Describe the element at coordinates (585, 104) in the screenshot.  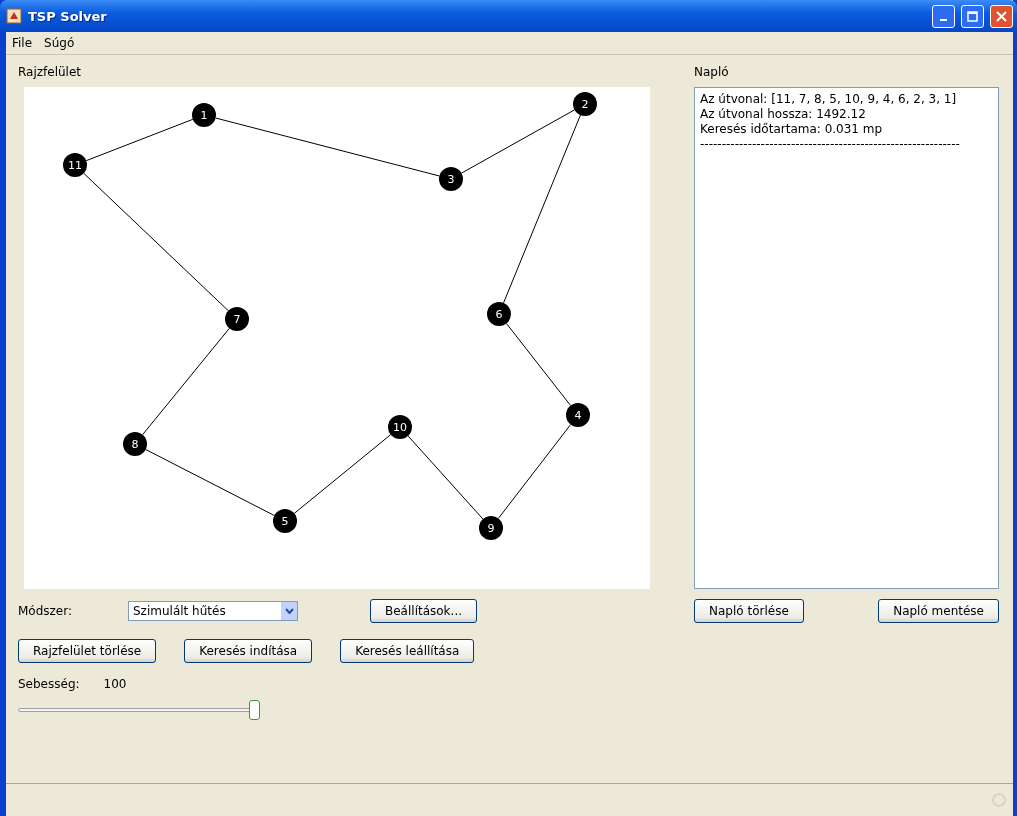
I see `city-node: 2` at that location.